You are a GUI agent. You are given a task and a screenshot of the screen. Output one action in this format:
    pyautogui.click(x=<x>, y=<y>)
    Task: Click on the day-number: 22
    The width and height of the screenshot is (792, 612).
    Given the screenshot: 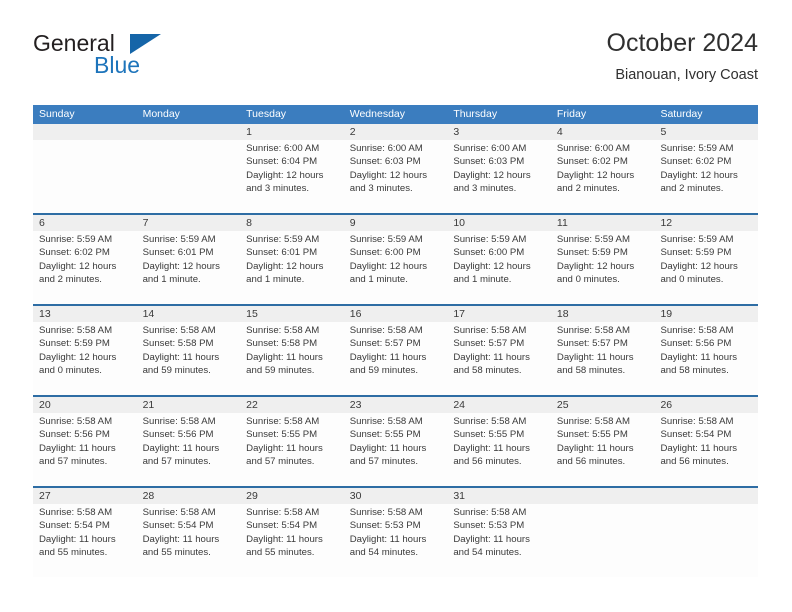 What is the action you would take?
    pyautogui.click(x=292, y=405)
    